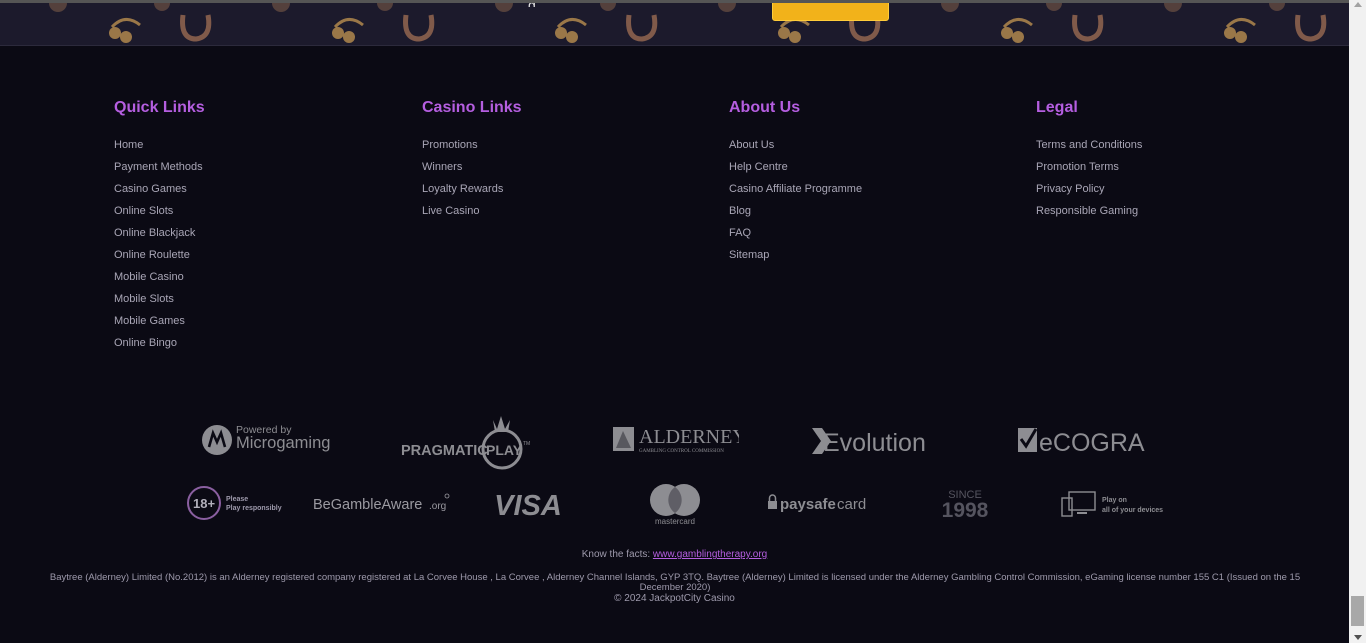 This screenshot has height=643, width=1366. I want to click on footer-link: Mobile Slots, so click(254, 303).